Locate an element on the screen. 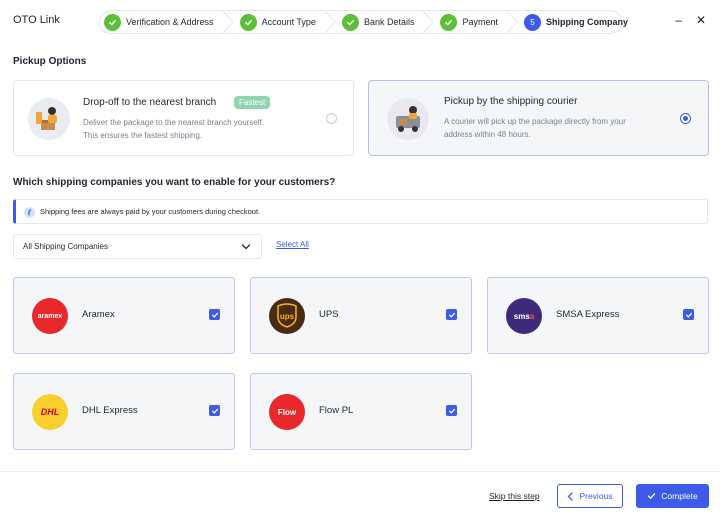 The height and width of the screenshot is (516, 720). company-card-dhl: DHL DHL Express is located at coordinates (124, 411).